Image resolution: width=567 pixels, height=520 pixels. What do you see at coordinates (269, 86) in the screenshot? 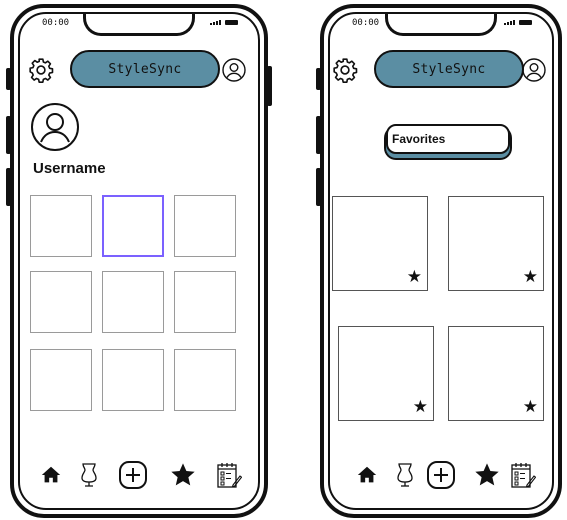
I see `power-button` at bounding box center [269, 86].